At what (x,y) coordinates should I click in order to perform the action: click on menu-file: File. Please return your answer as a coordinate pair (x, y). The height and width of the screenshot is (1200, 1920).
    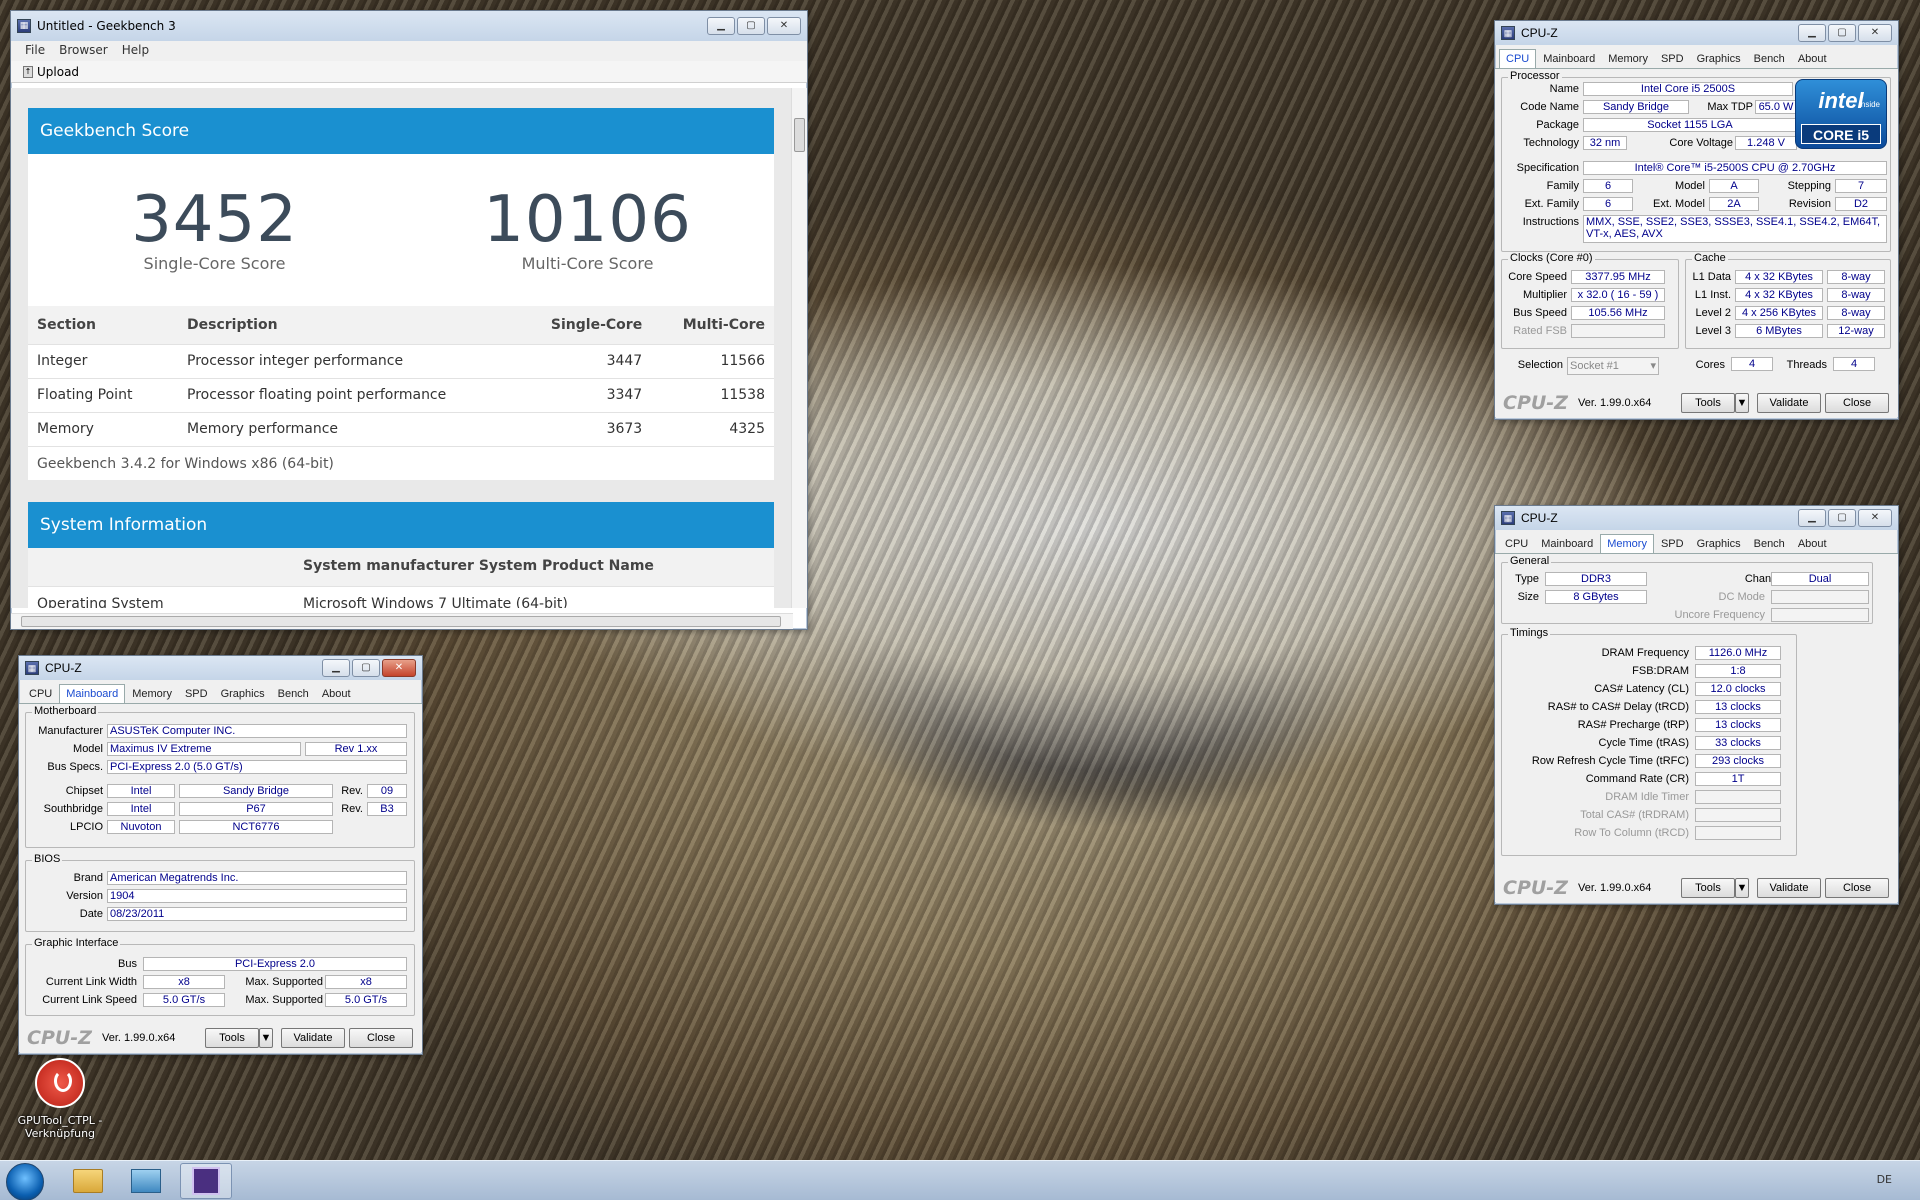
    Looking at the image, I should click on (35, 51).